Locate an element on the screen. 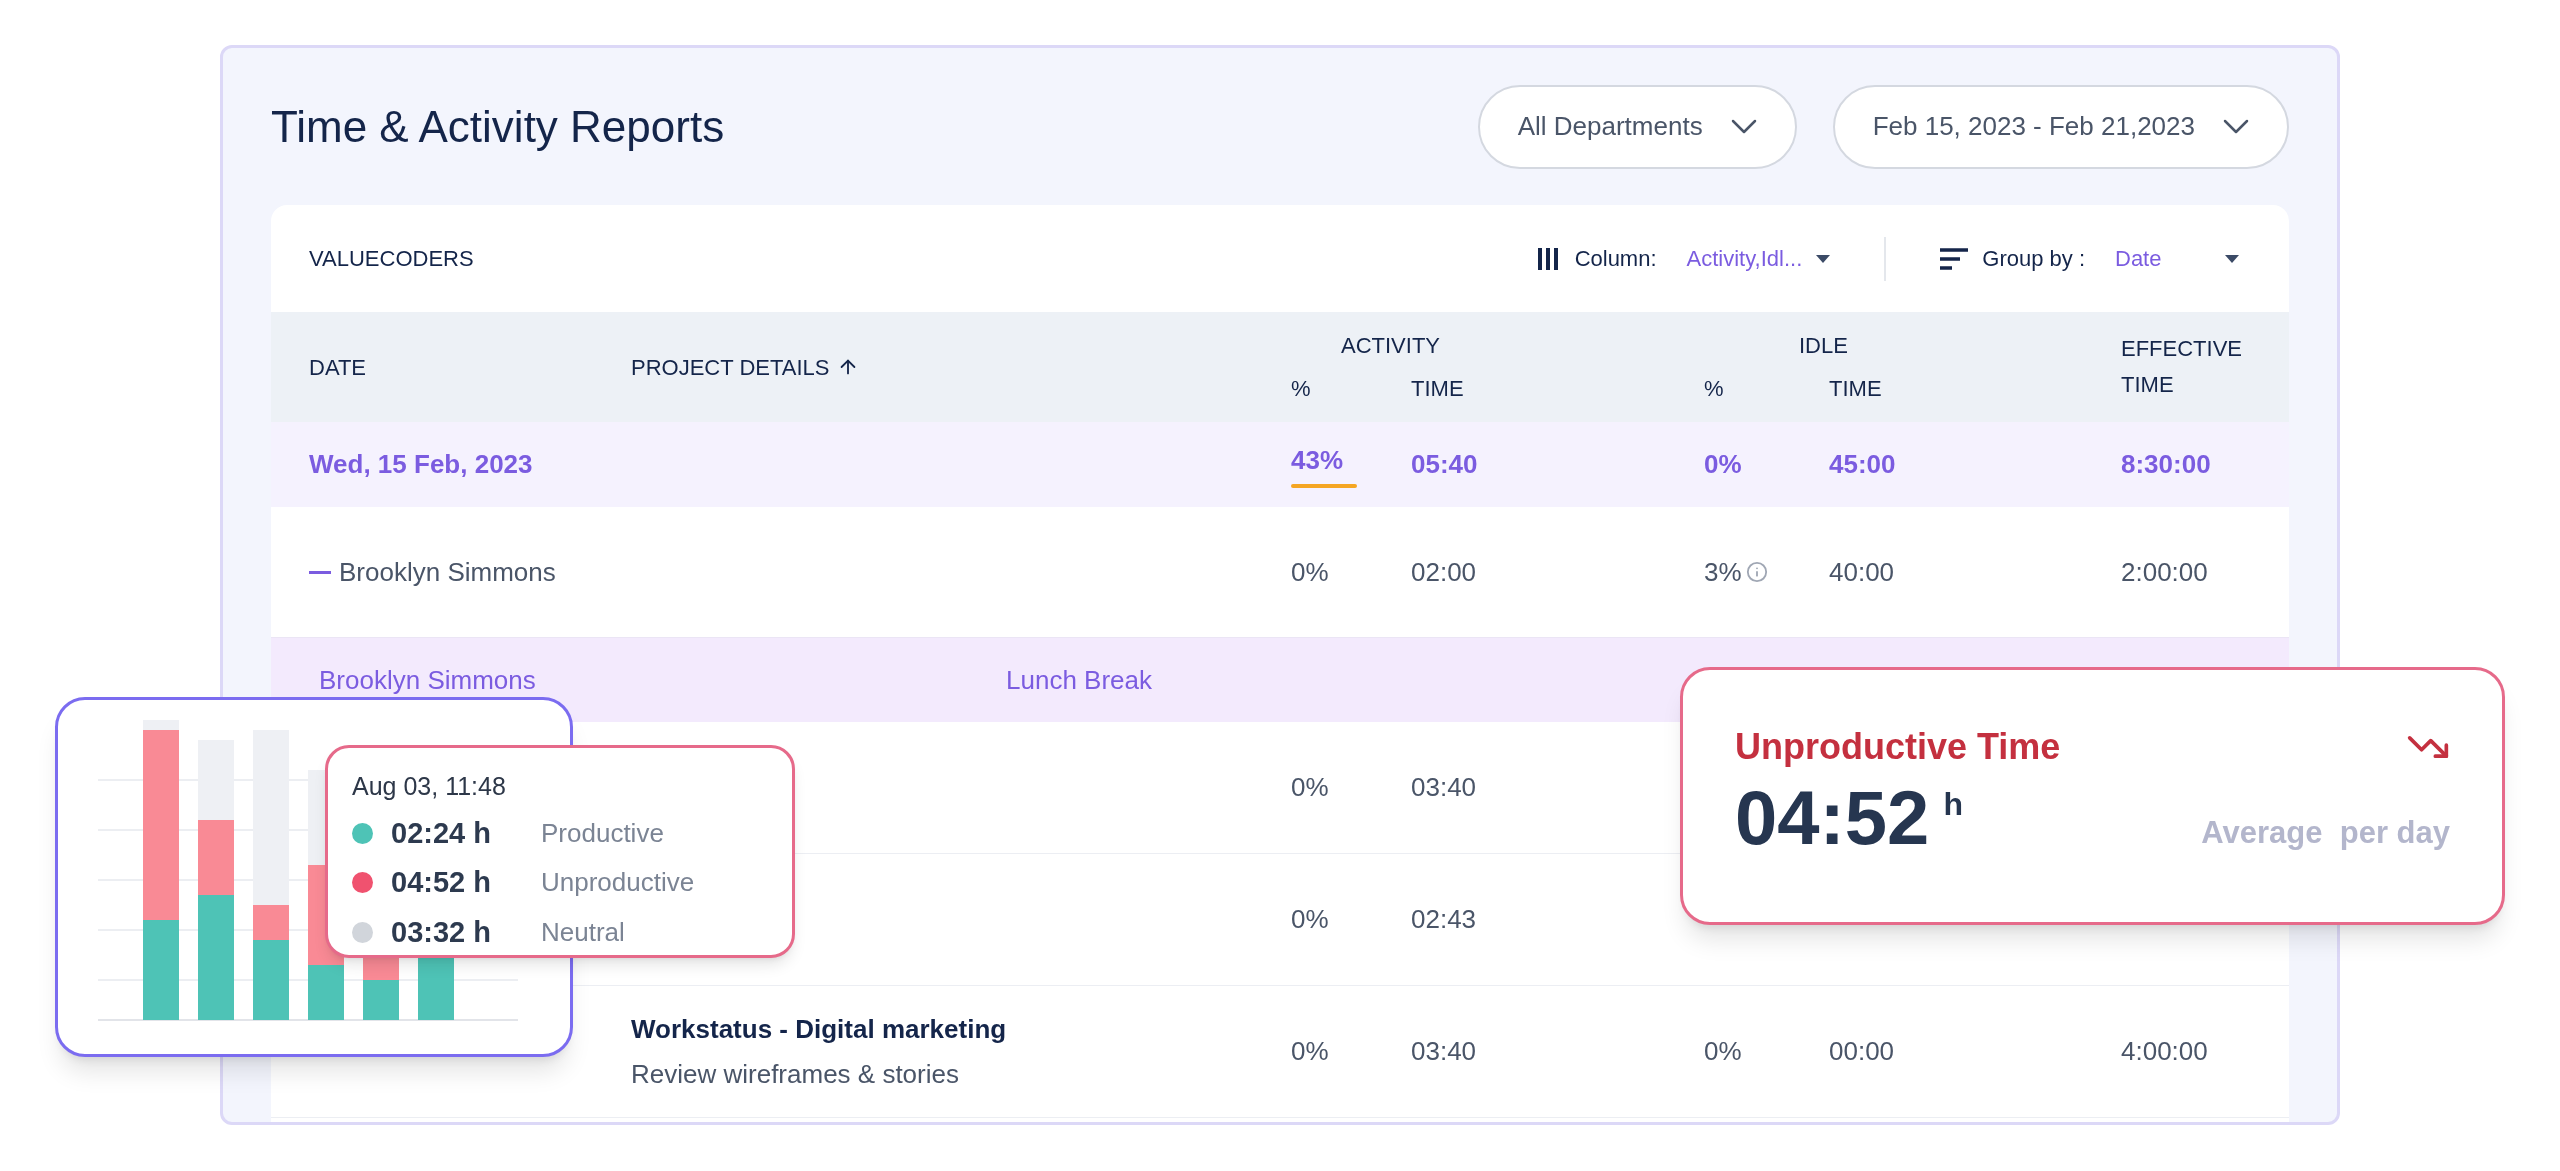 This screenshot has height=1171, width=2560. table-cell: 8:30:00 is located at coordinates (2166, 464).